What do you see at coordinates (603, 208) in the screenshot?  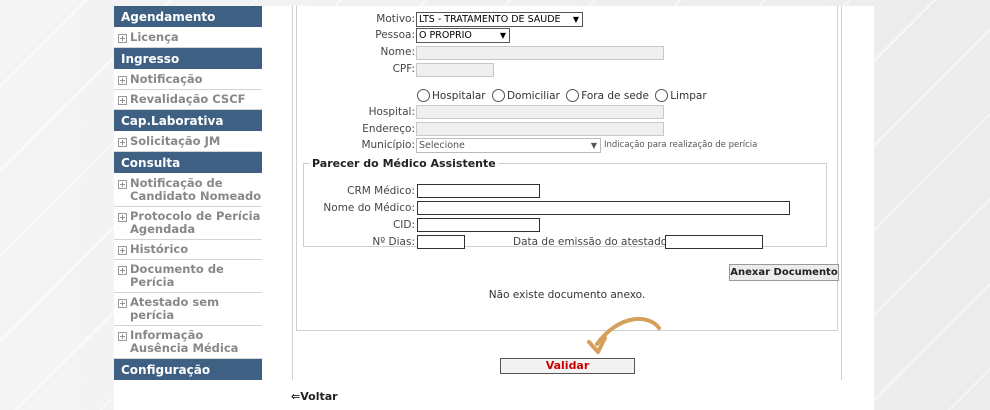 I see `nome-medico-input` at bounding box center [603, 208].